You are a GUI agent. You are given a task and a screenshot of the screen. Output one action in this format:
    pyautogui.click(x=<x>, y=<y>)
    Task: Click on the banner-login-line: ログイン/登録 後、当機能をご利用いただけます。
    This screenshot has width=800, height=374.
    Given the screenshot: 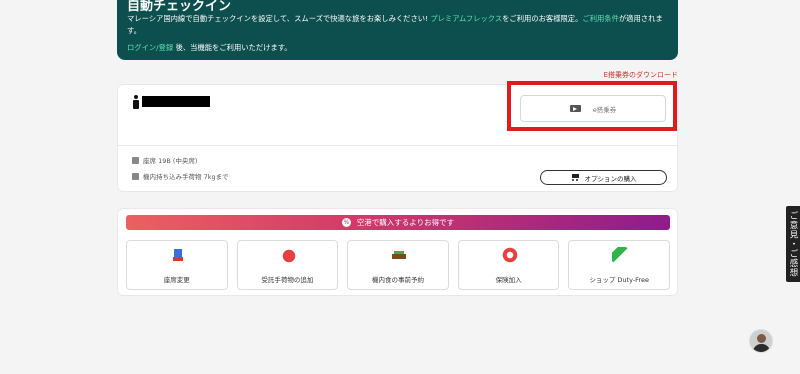 What is the action you would take?
    pyautogui.click(x=209, y=48)
    